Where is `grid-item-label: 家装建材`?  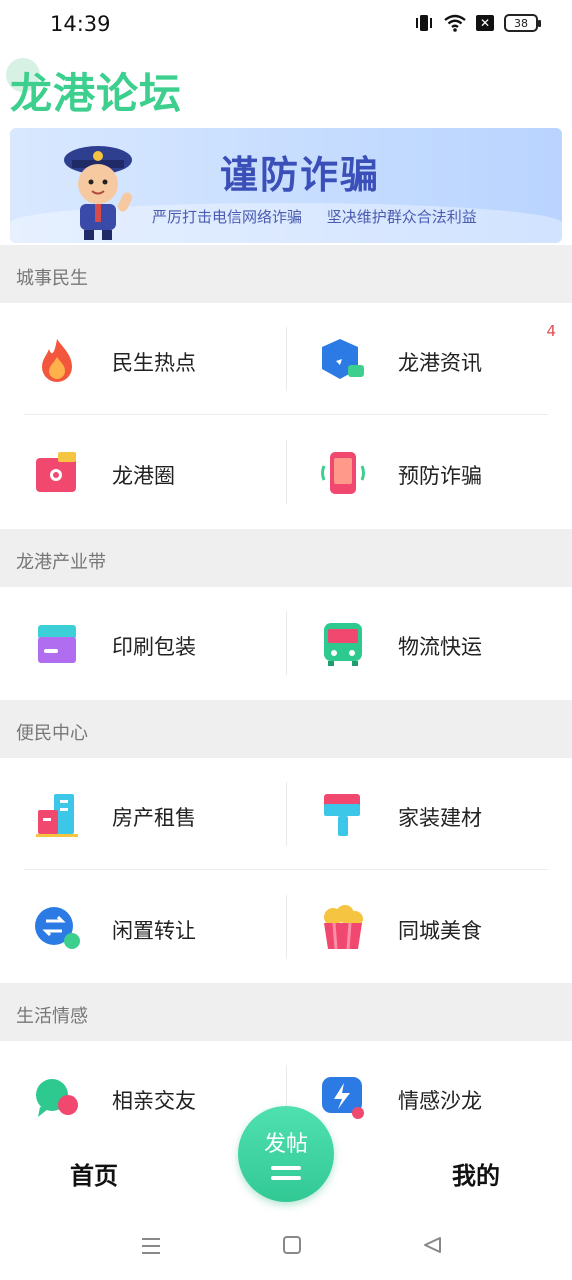
grid-item-label: 家装建材 is located at coordinates (440, 818).